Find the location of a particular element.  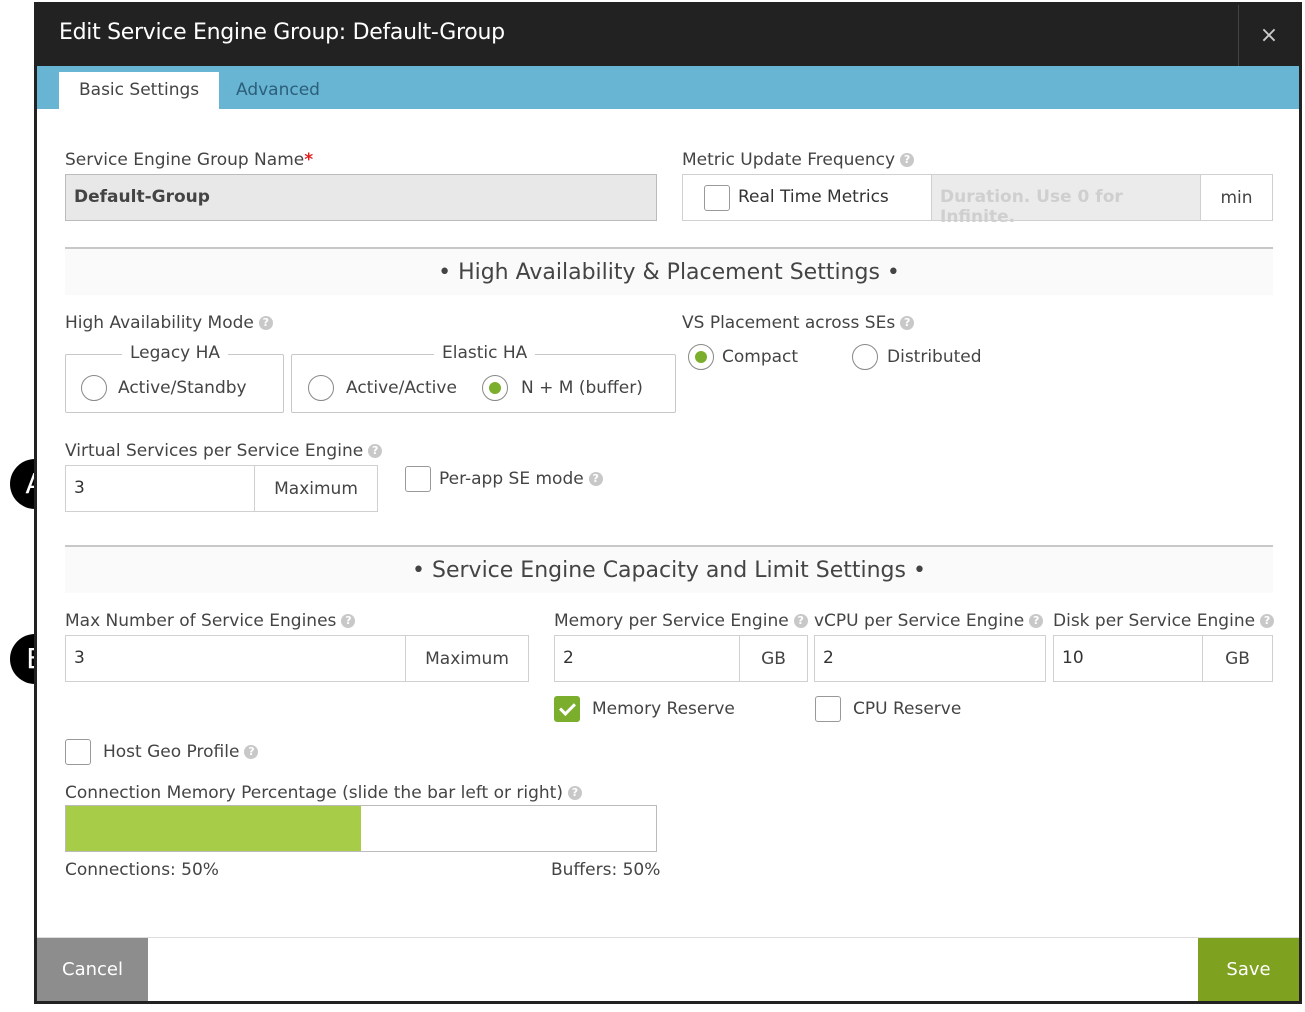

active-active-radio is located at coordinates (321, 388).